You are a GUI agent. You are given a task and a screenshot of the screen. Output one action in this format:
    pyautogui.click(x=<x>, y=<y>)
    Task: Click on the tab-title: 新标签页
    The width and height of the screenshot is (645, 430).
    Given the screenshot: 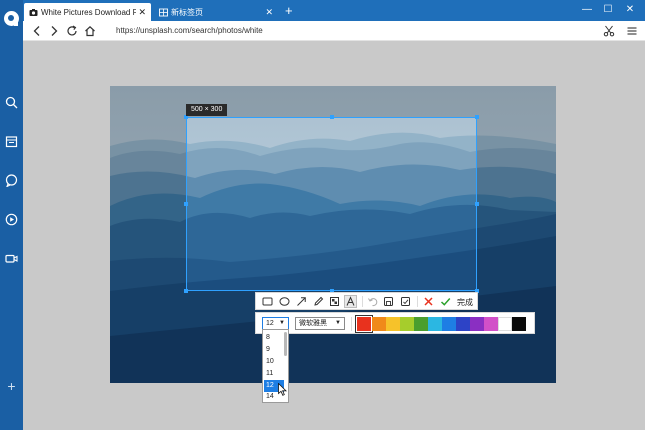 What is the action you would take?
    pyautogui.click(x=187, y=12)
    